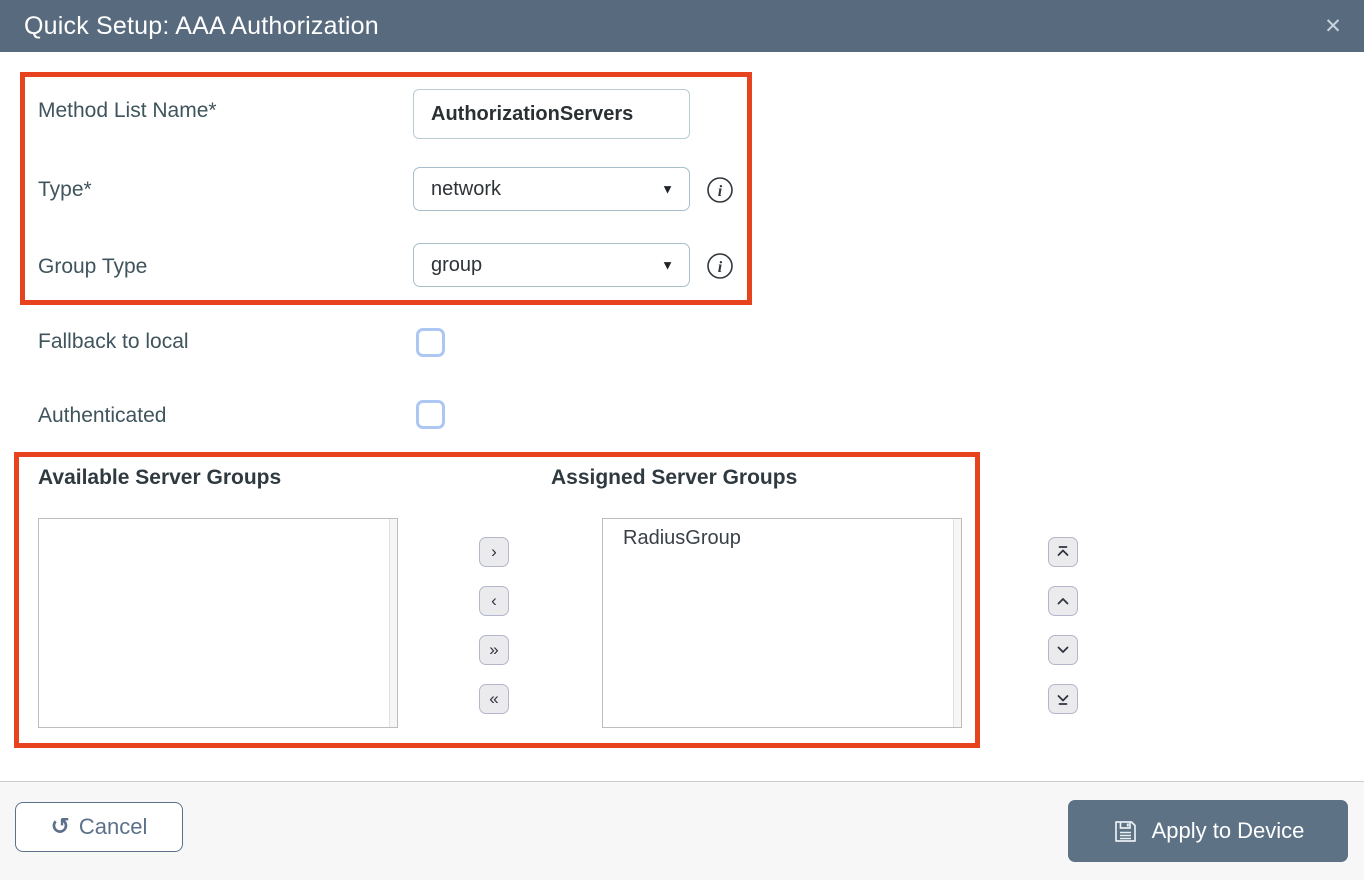  What do you see at coordinates (102, 415) in the screenshot?
I see `authenticated-label: Authenticated` at bounding box center [102, 415].